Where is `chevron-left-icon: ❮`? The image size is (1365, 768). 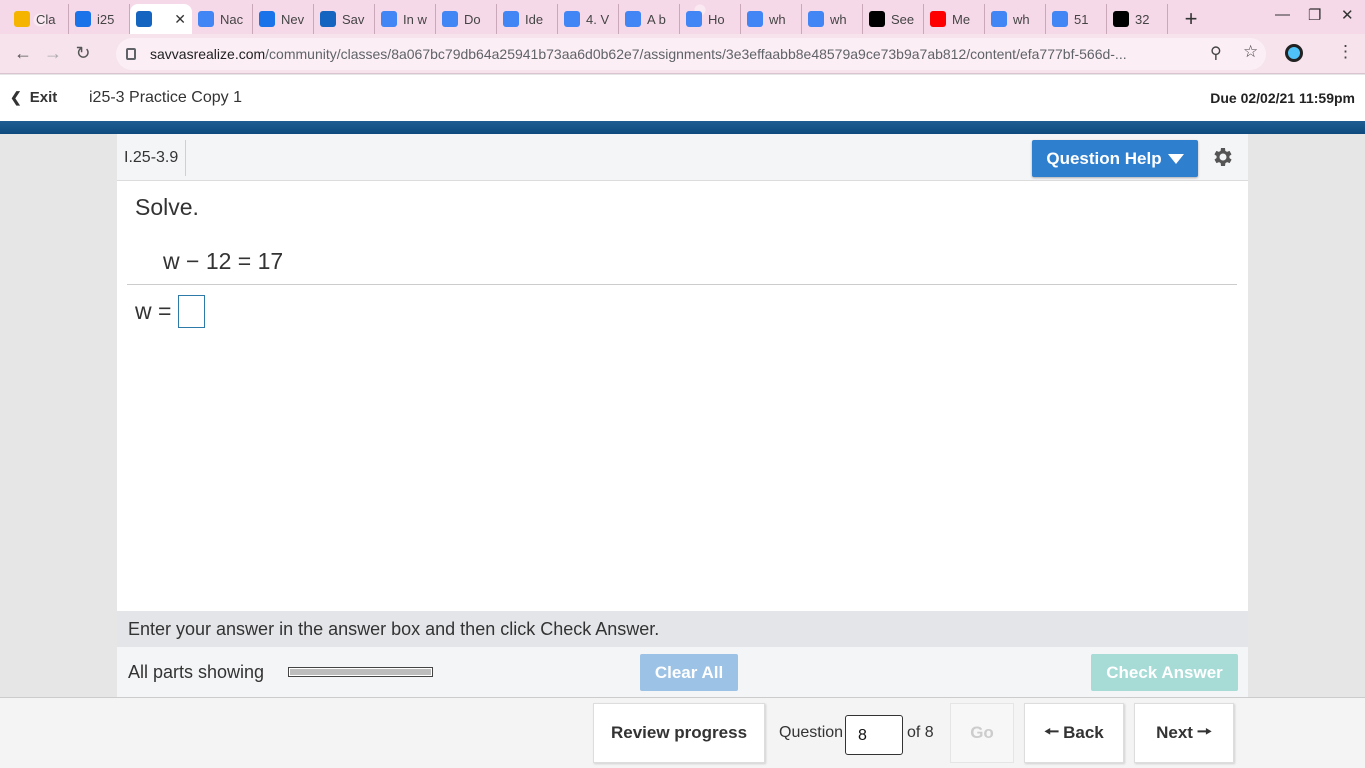
chevron-left-icon: ❮ is located at coordinates (16, 97).